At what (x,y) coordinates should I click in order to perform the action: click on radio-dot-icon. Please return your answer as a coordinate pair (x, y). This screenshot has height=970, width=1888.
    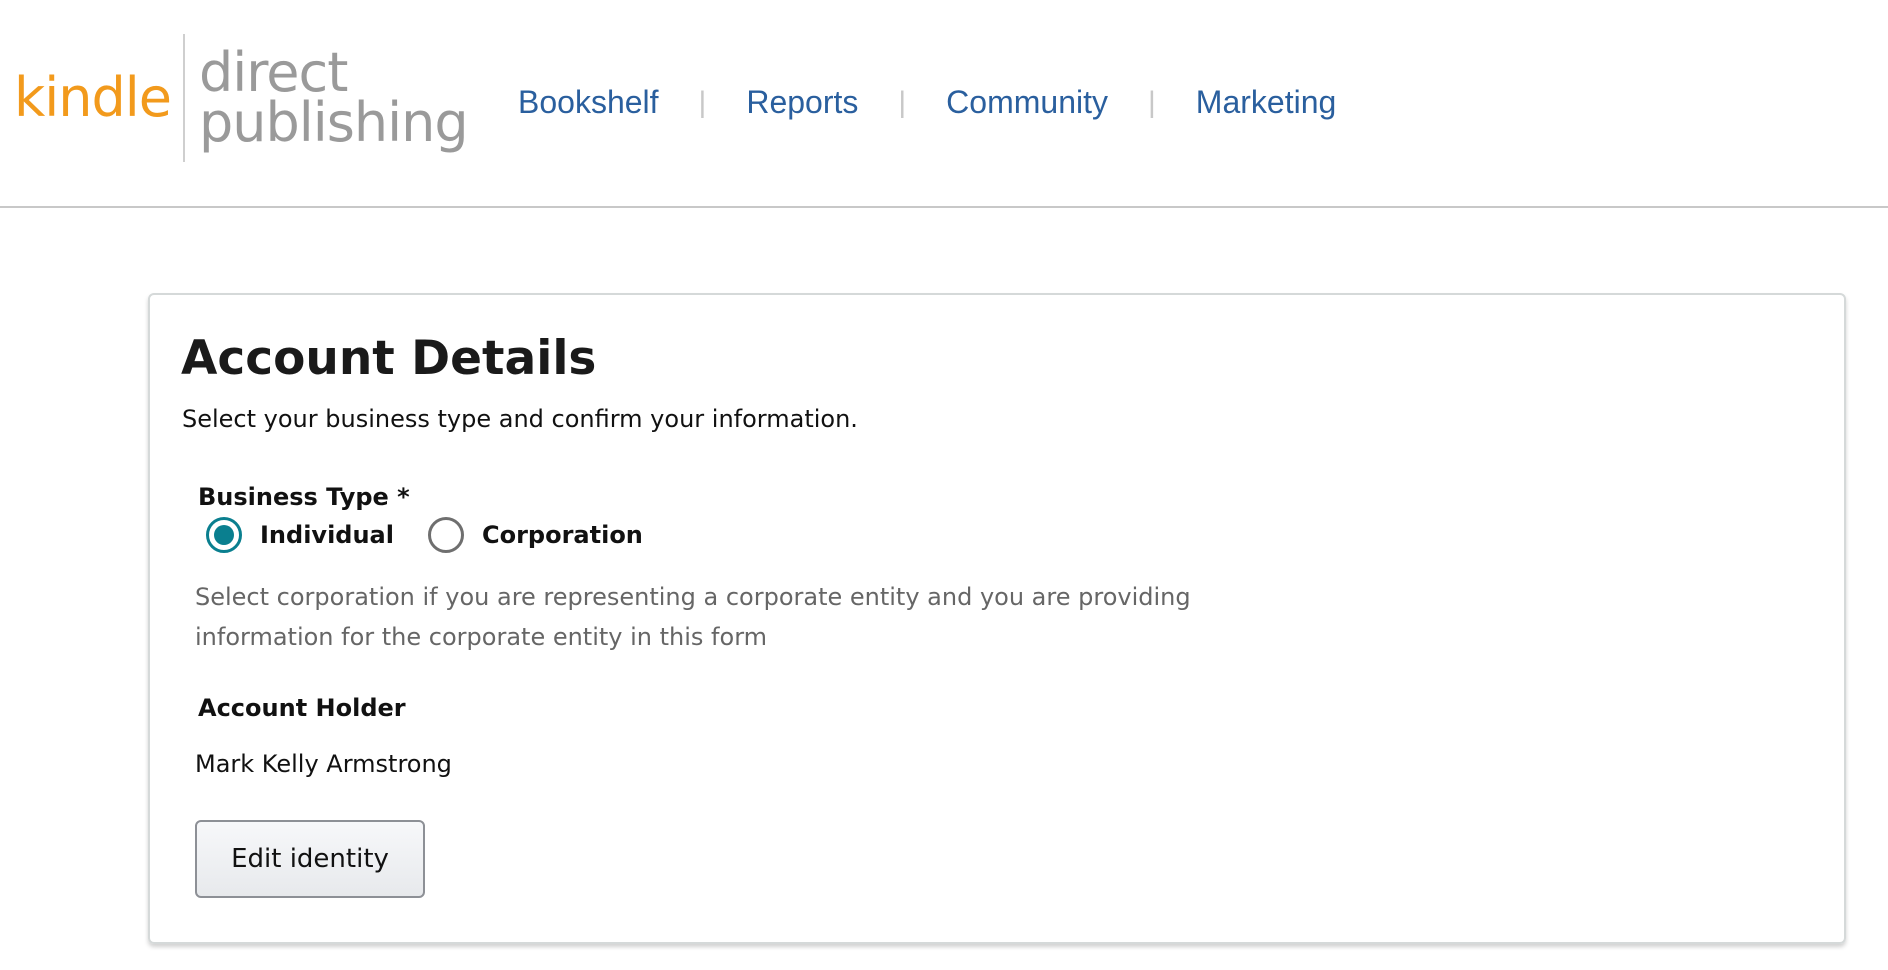
    Looking at the image, I should click on (224, 535).